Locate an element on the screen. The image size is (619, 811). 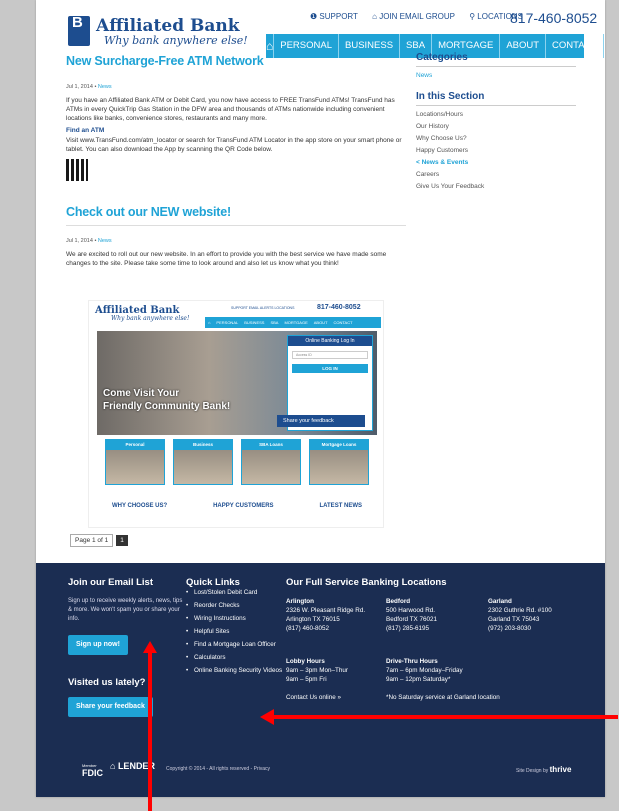
preview-card: SBA Loans is located at coordinates (271, 462).